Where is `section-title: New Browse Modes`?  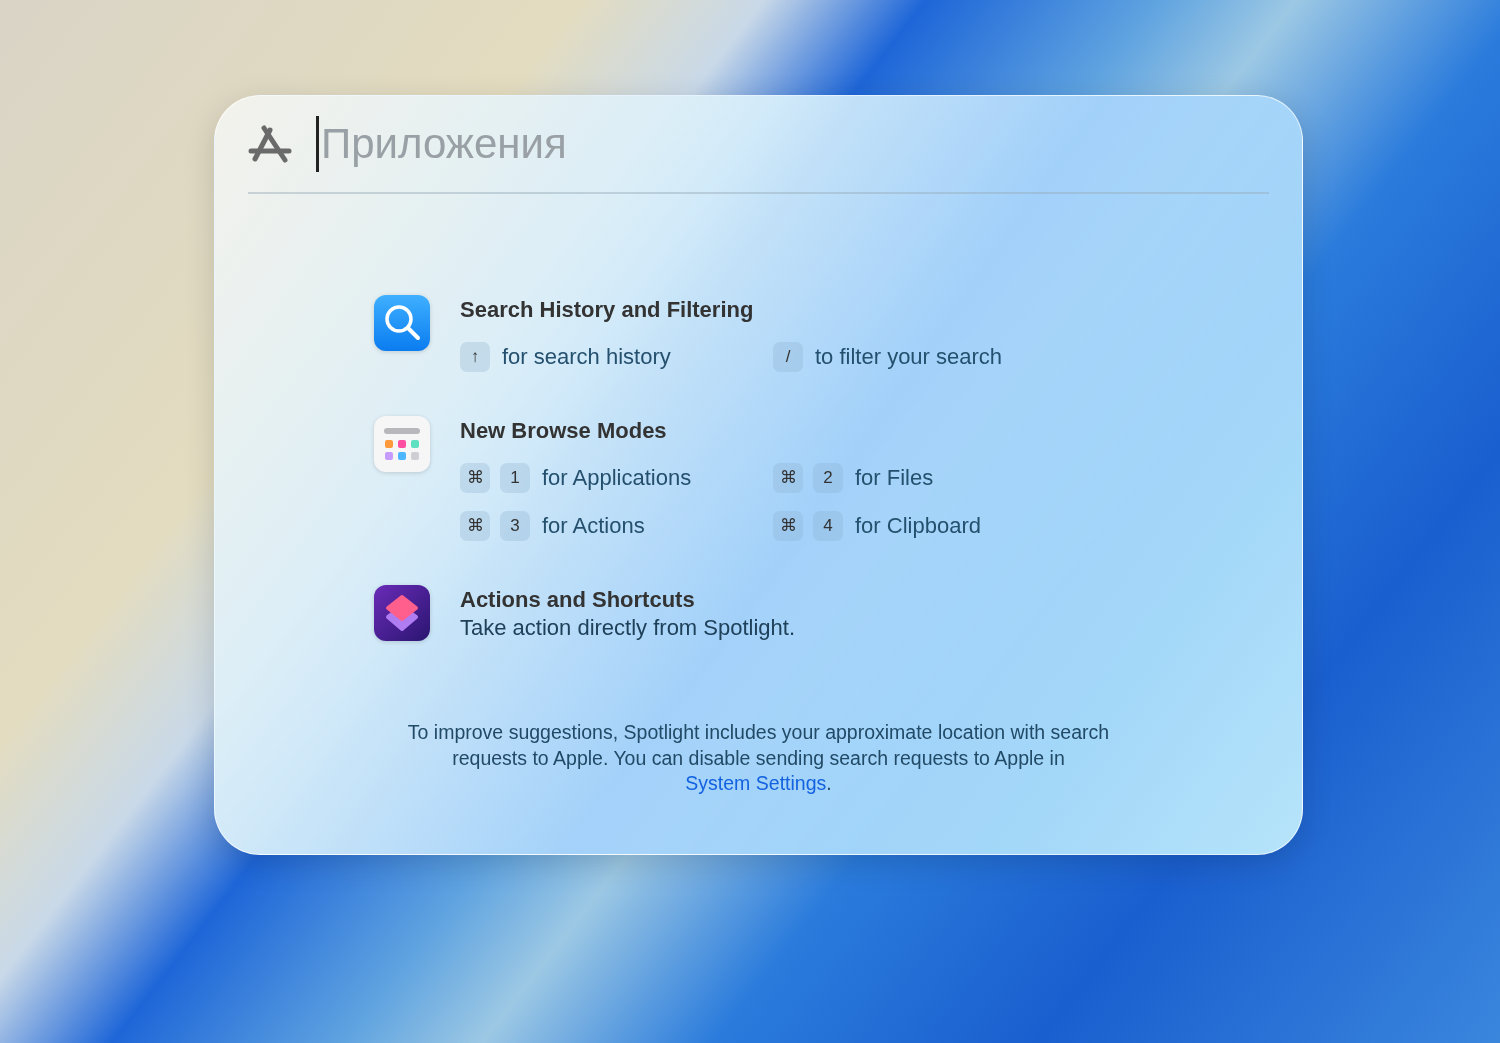 section-title: New Browse Modes is located at coordinates (564, 431).